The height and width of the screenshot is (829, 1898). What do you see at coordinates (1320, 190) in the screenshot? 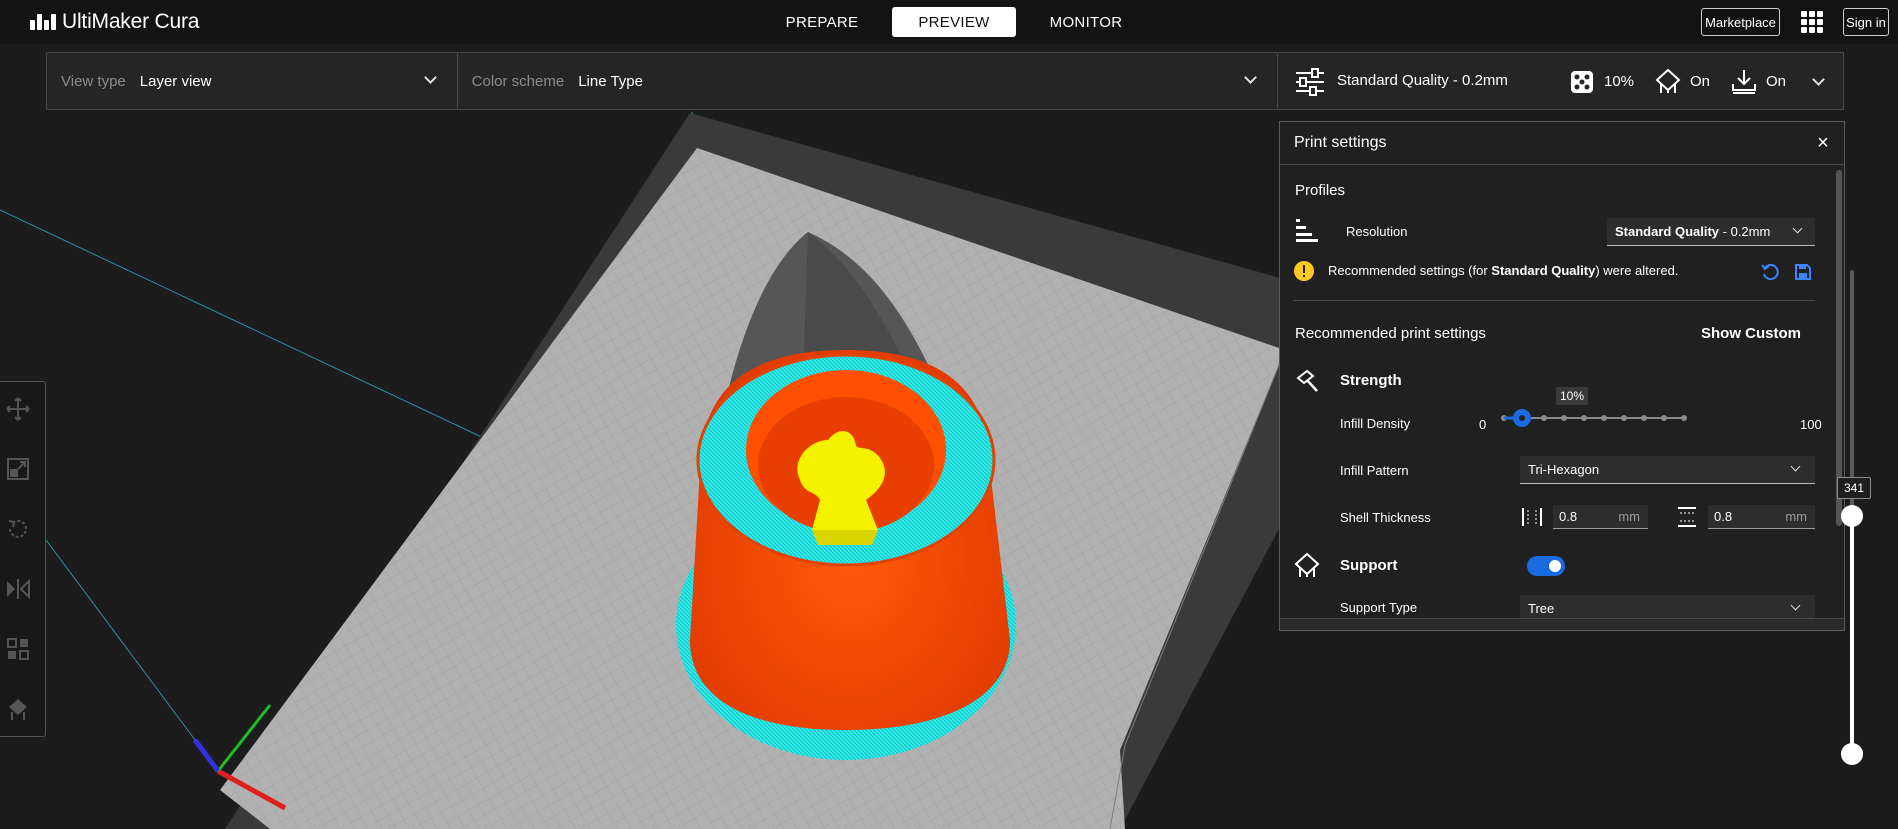
I see `profiles-heading: Profiles` at bounding box center [1320, 190].